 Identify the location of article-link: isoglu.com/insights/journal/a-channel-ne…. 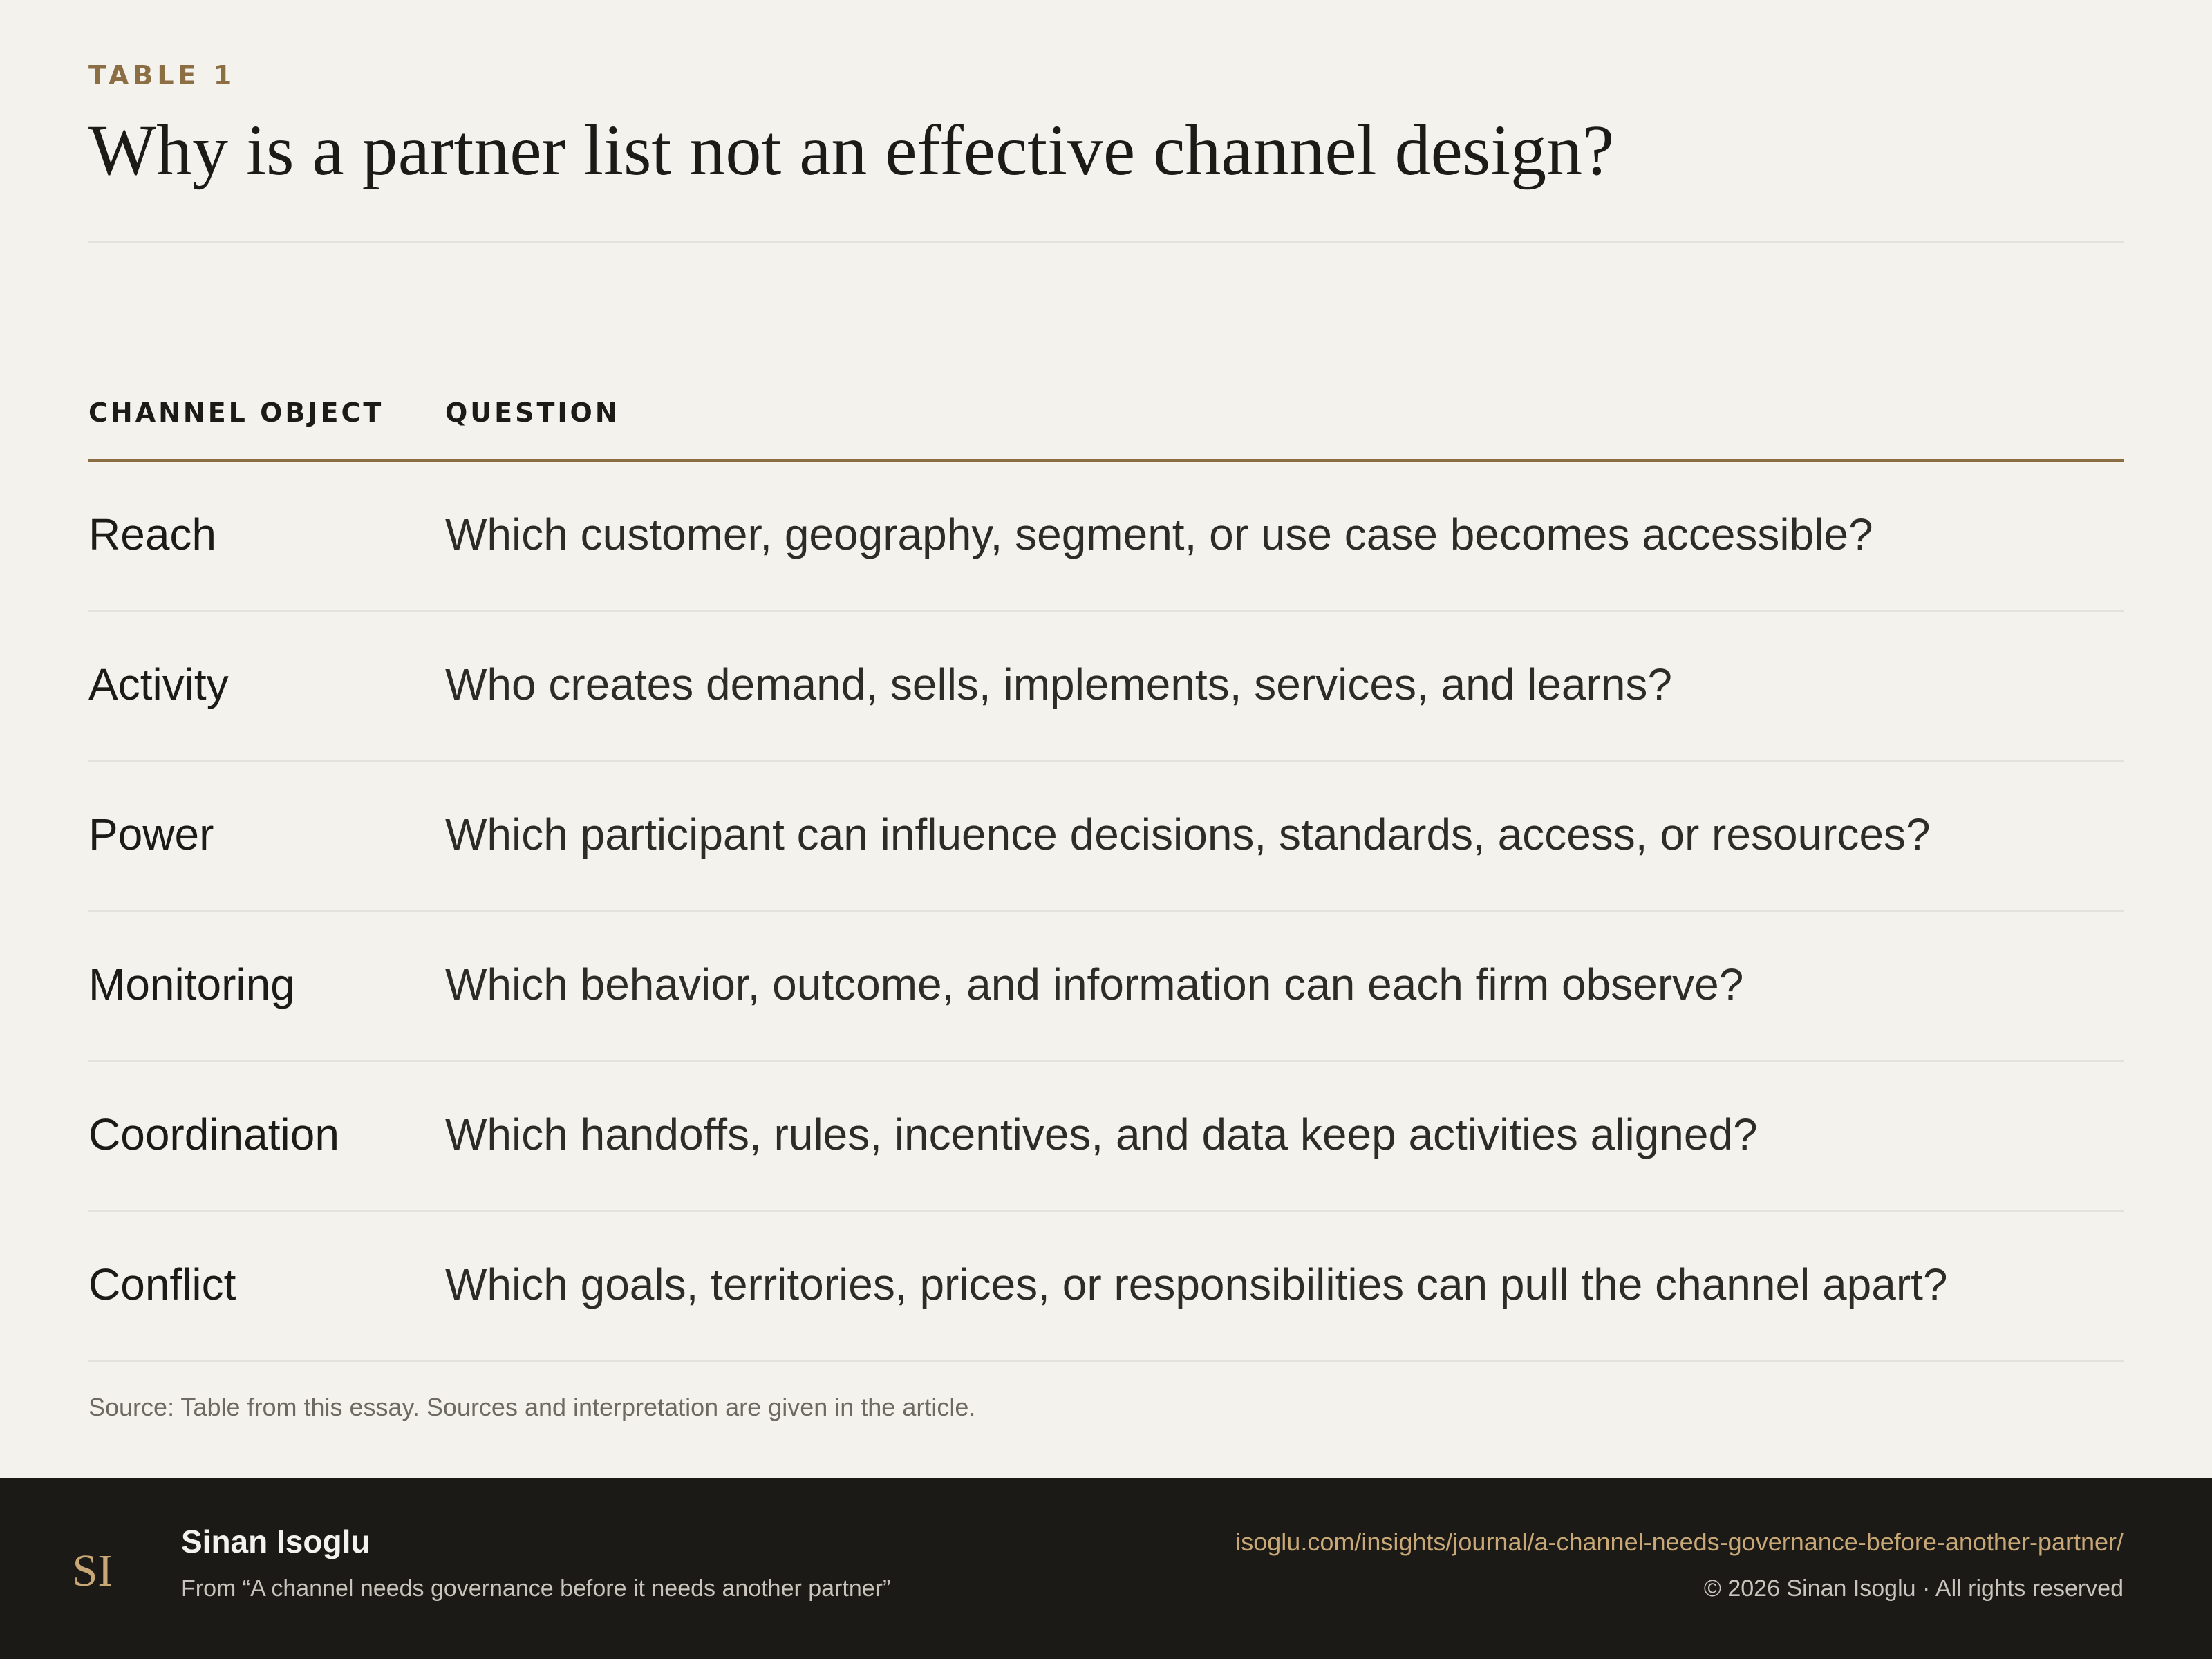
(1680, 1542).